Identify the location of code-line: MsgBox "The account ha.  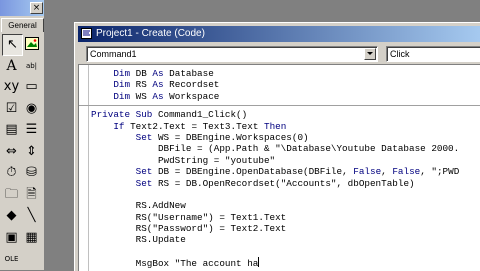
(285, 263).